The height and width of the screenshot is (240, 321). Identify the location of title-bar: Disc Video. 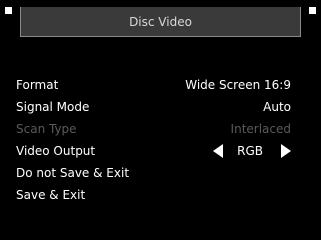
(160, 22).